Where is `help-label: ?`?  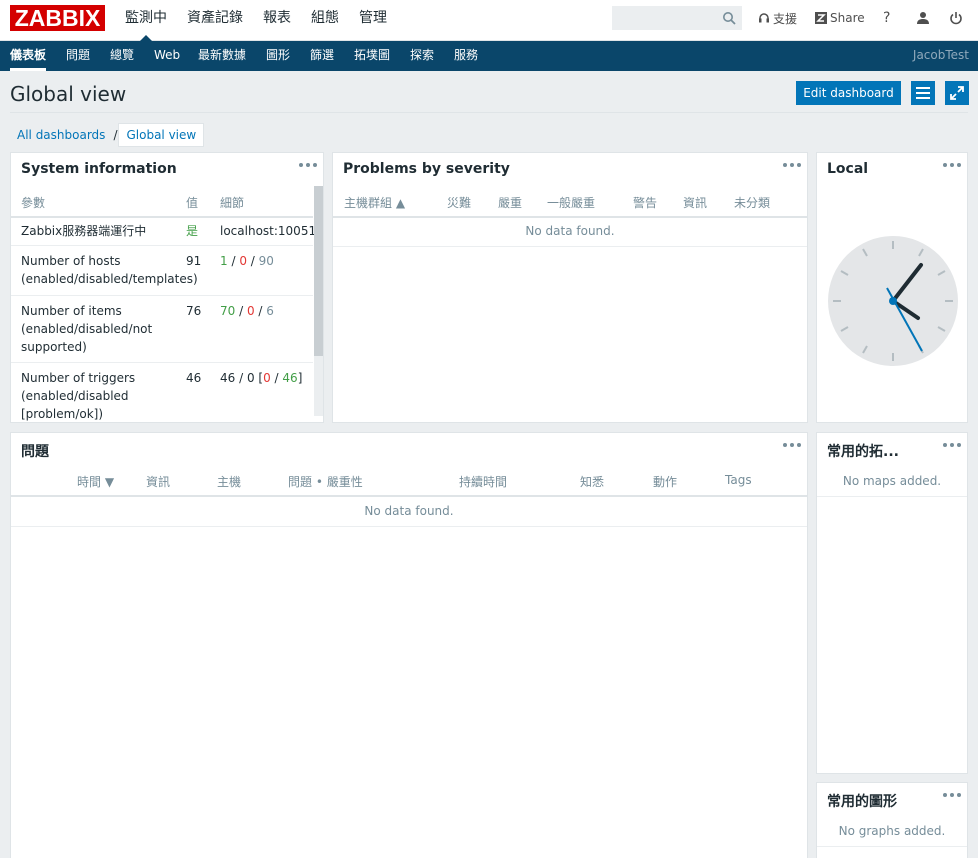 help-label: ? is located at coordinates (887, 18).